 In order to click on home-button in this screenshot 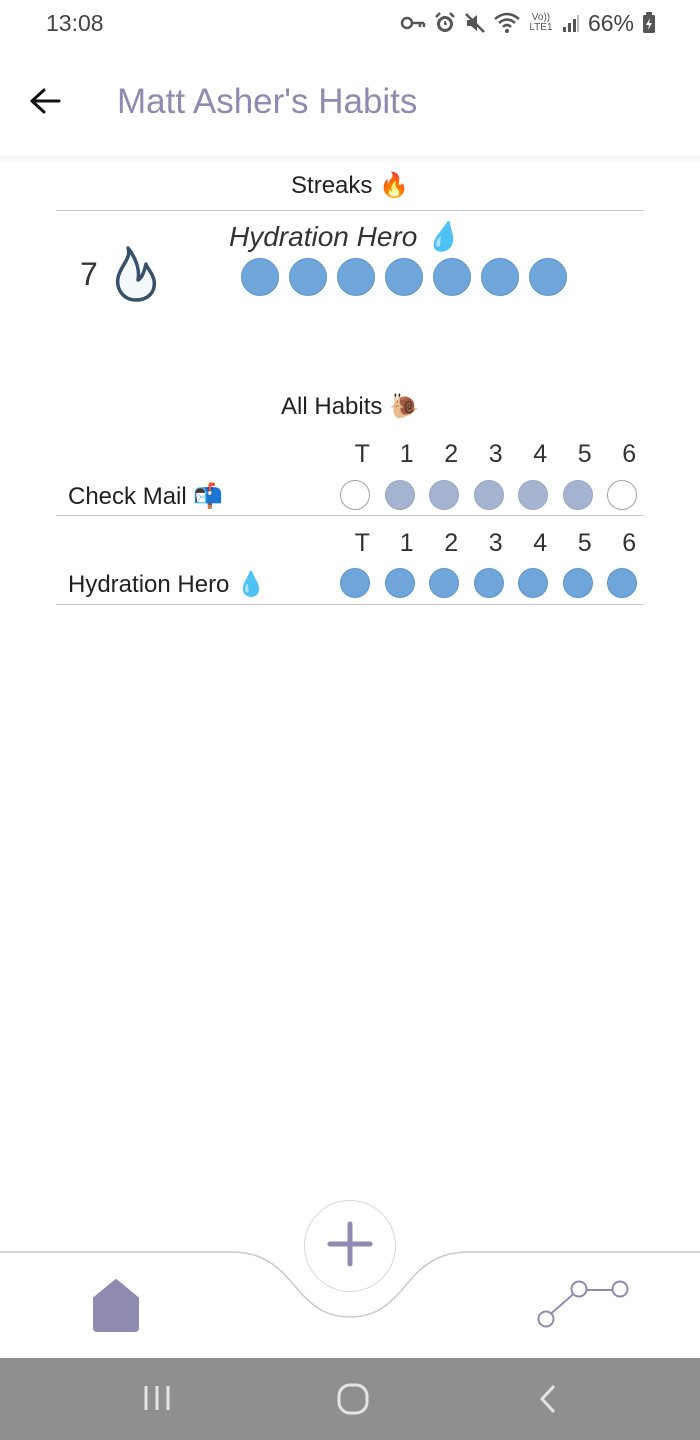, I will do `click(116, 1307)`.